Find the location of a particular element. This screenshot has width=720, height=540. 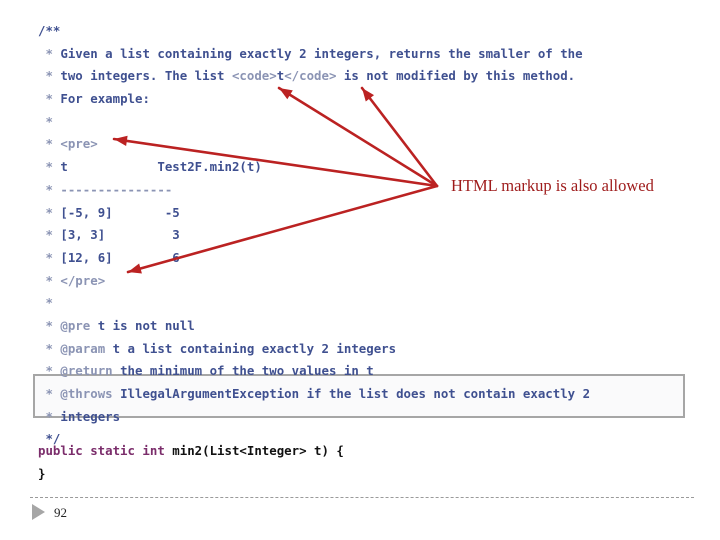

line-pre-tag-seg: * is located at coordinates (49, 325).